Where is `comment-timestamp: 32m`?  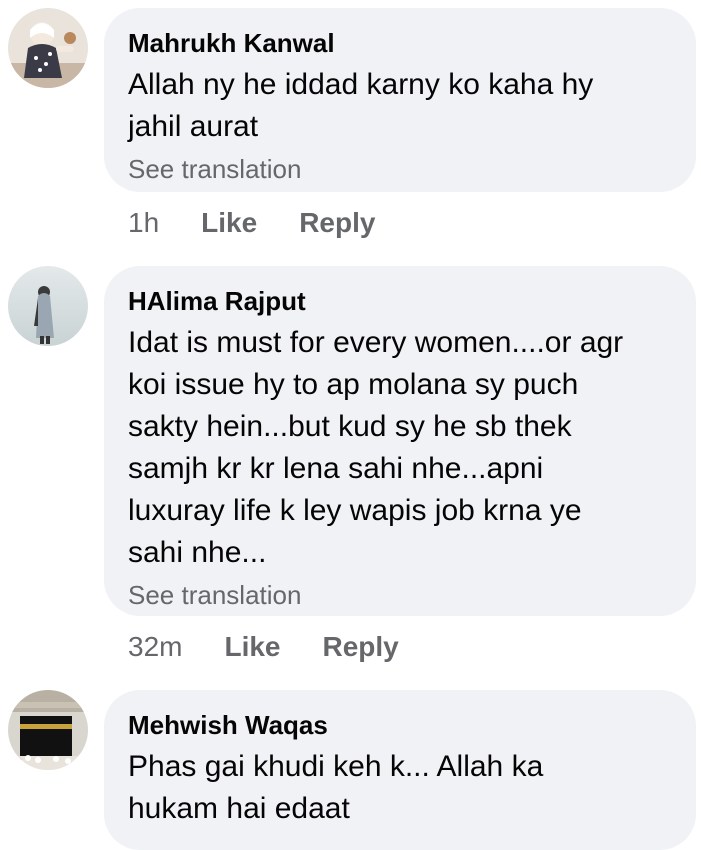
comment-timestamp: 32m is located at coordinates (155, 647).